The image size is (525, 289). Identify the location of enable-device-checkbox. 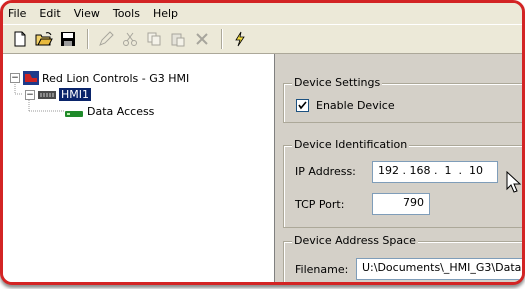
(302, 105).